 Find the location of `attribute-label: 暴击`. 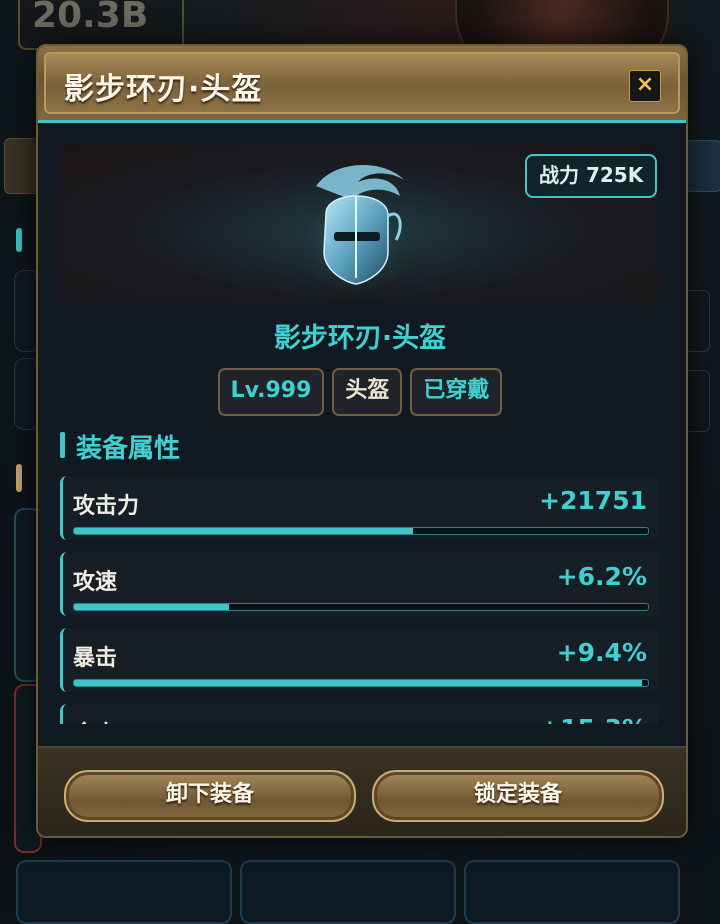

attribute-label: 暴击 is located at coordinates (95, 658).